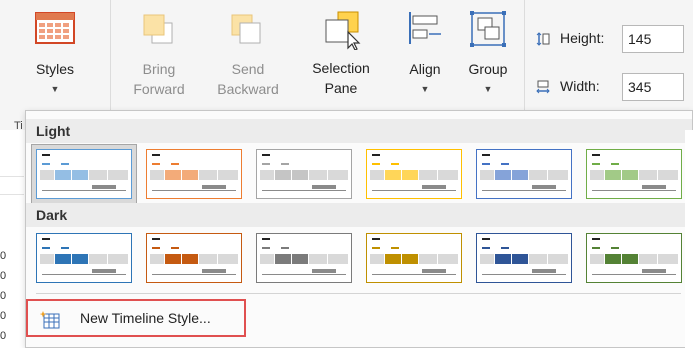  Describe the element at coordinates (653, 39) in the screenshot. I see `height-input` at that location.